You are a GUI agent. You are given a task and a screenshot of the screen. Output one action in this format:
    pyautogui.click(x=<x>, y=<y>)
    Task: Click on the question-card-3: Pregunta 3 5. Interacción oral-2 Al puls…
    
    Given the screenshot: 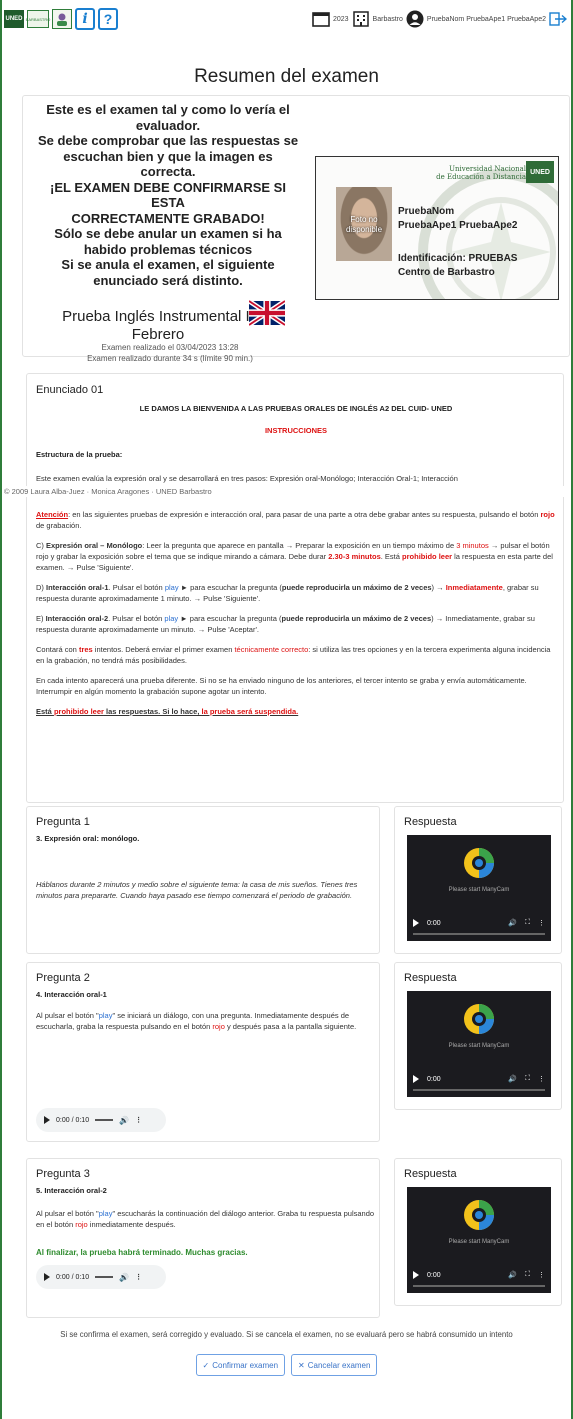 What is the action you would take?
    pyautogui.click(x=203, y=1238)
    